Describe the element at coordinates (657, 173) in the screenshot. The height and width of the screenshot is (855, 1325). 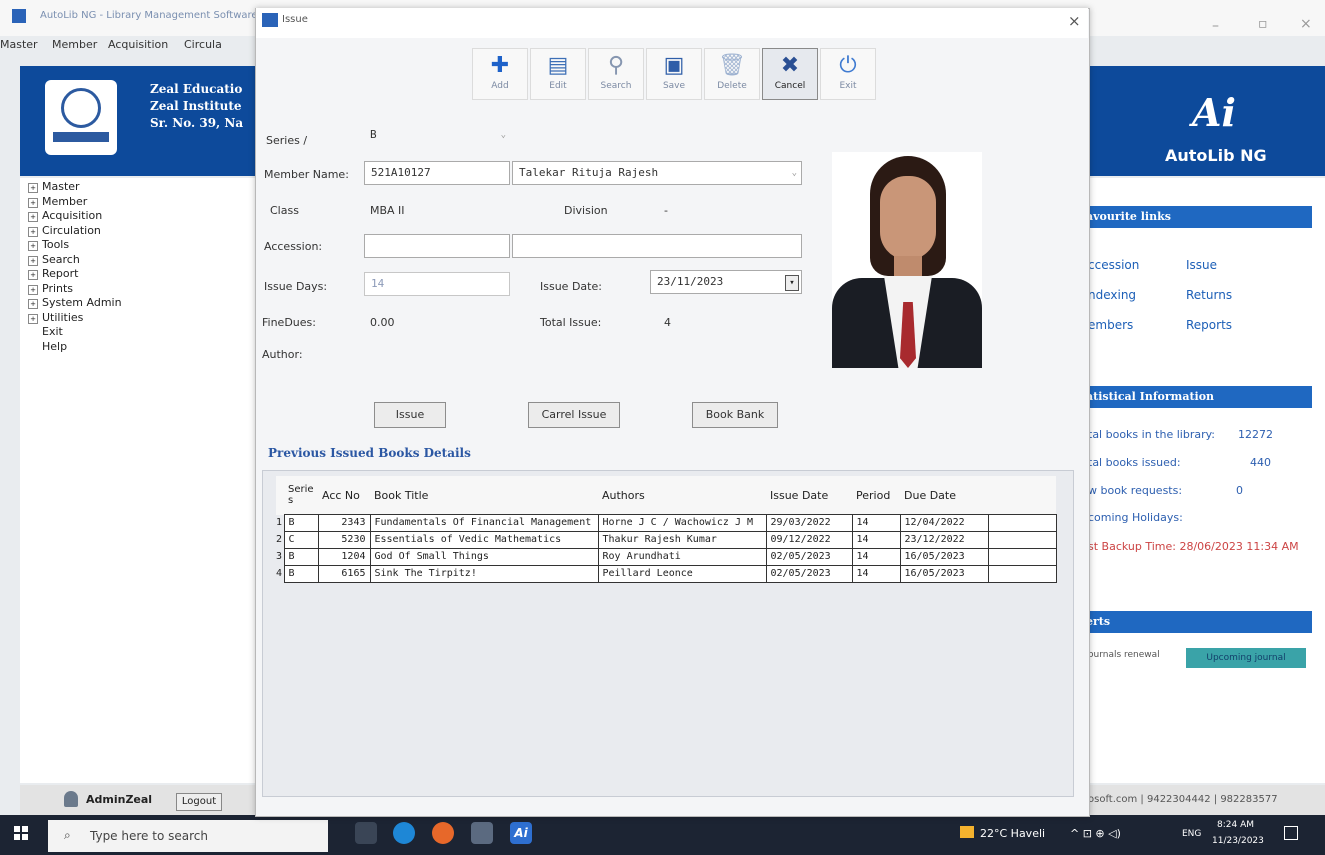
I see `member-name-field: Talekar Rituja Rajesh ⌄` at that location.